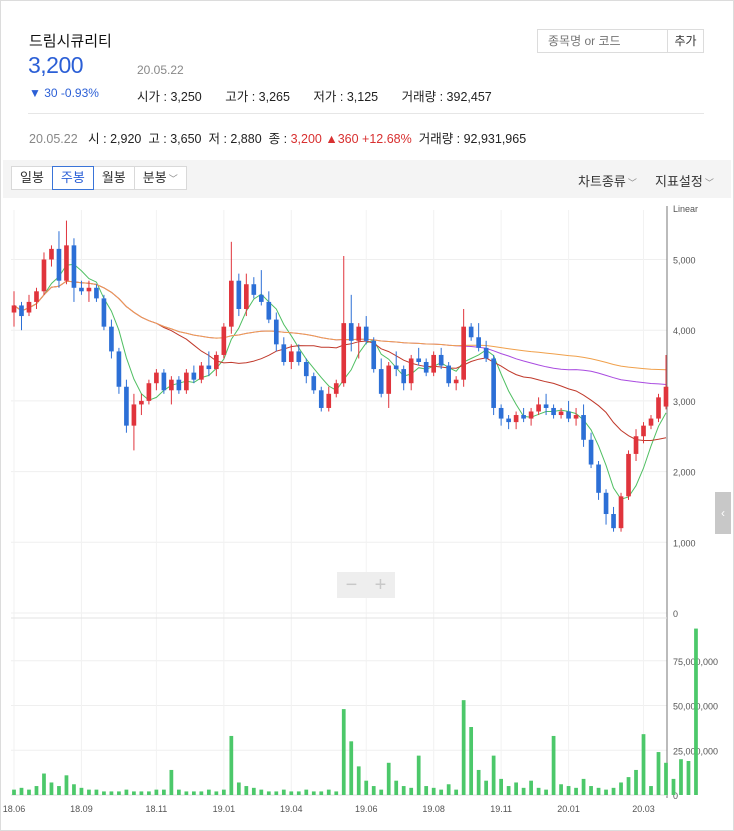 This screenshot has width=734, height=831. Describe the element at coordinates (72, 178) in the screenshot. I see `tab-weekly: 주봉` at that location.